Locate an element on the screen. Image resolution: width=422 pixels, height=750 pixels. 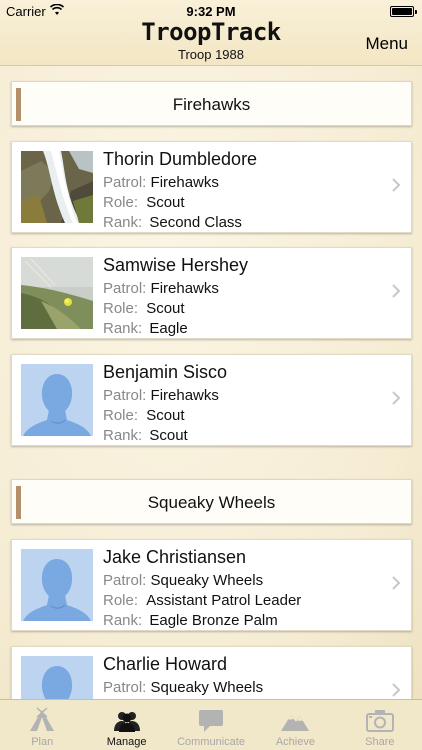
tab-label: Plan is located at coordinates (42, 742).